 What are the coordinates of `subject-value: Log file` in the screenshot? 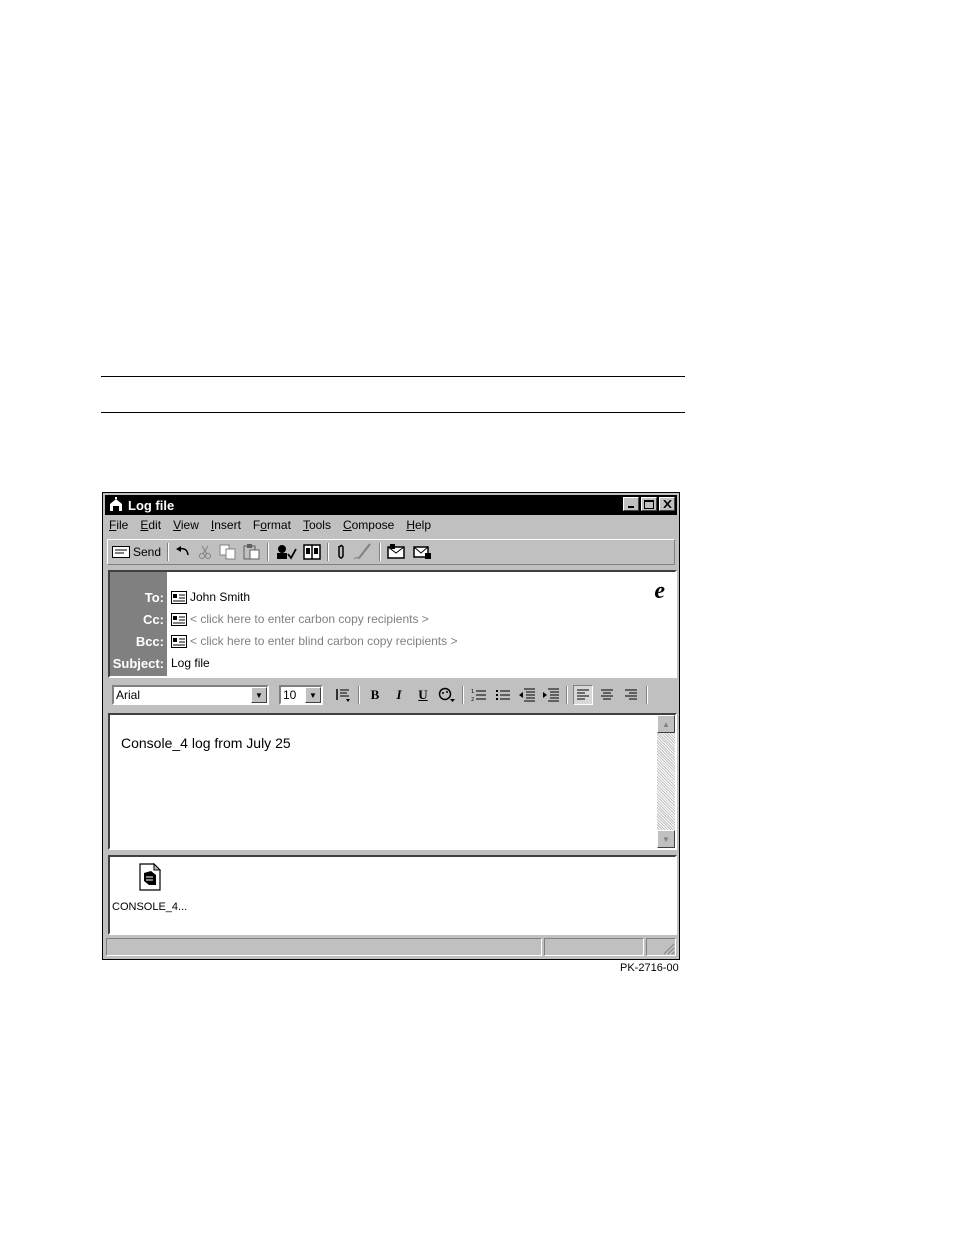 It's located at (190, 663).